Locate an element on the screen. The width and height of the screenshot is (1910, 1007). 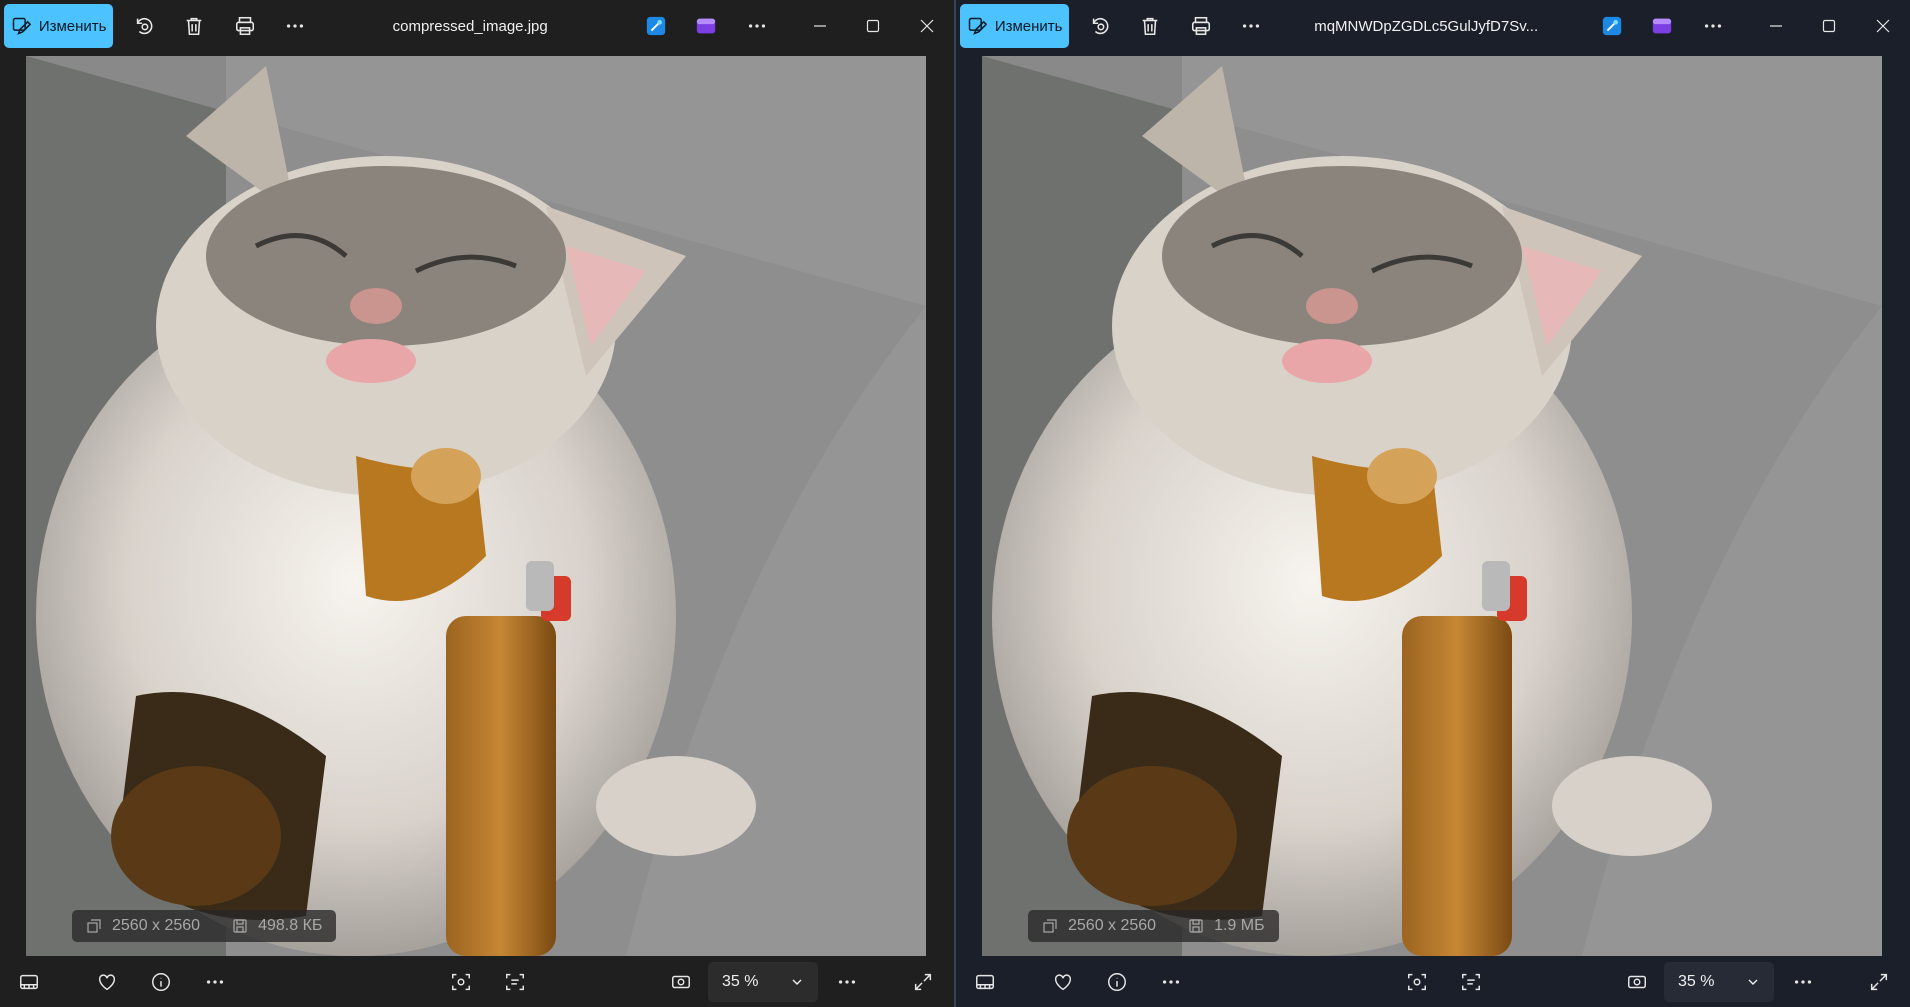
zoom-level: 35 % is located at coordinates (1696, 981).